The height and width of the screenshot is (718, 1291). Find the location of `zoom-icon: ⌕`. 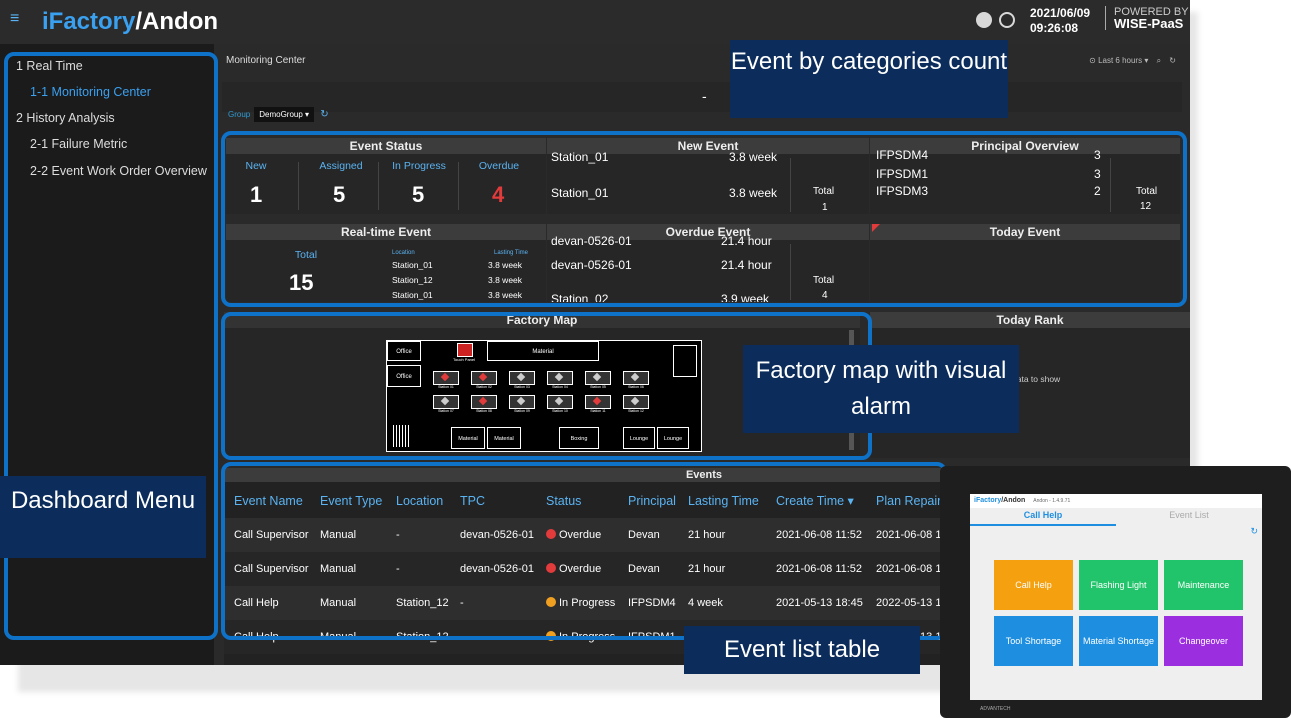

zoom-icon: ⌕ is located at coordinates (1159, 60).